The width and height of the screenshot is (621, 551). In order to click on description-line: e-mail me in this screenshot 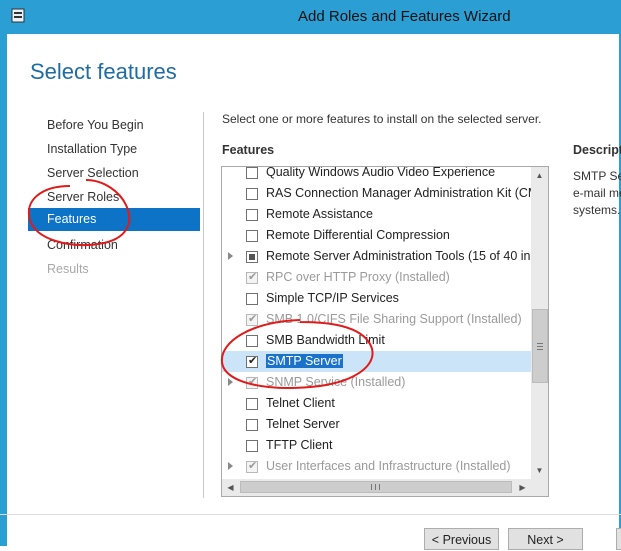, I will do `click(597, 193)`.